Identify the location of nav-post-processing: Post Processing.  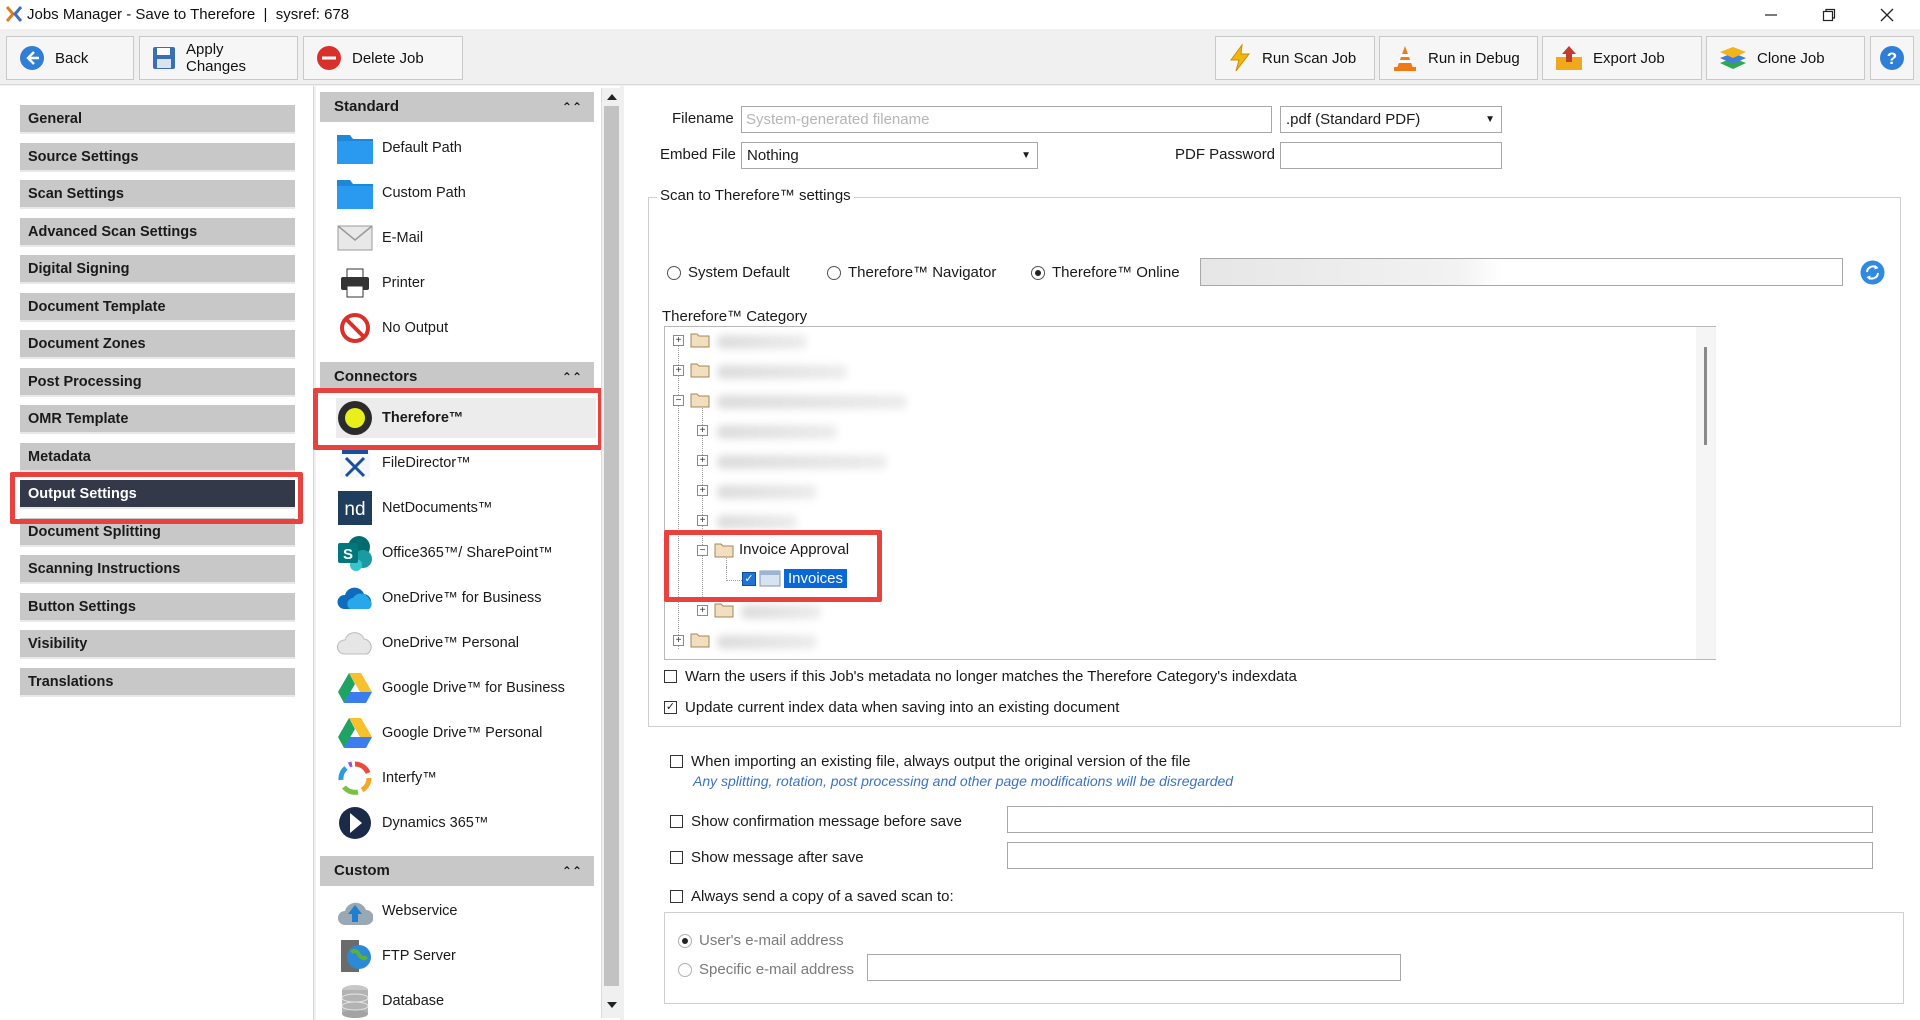
(157, 382).